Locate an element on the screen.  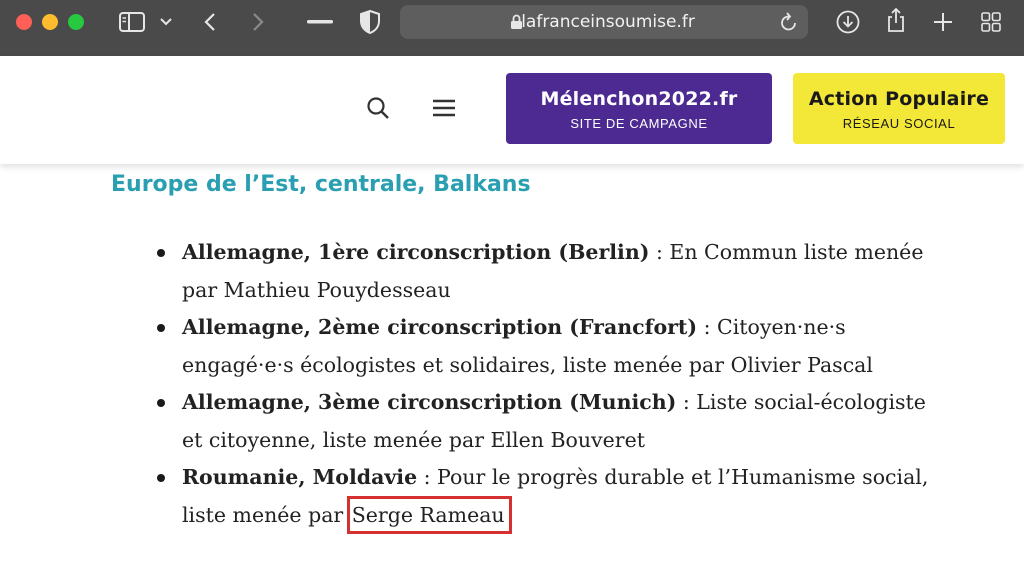
zoom-window-button is located at coordinates (76, 22).